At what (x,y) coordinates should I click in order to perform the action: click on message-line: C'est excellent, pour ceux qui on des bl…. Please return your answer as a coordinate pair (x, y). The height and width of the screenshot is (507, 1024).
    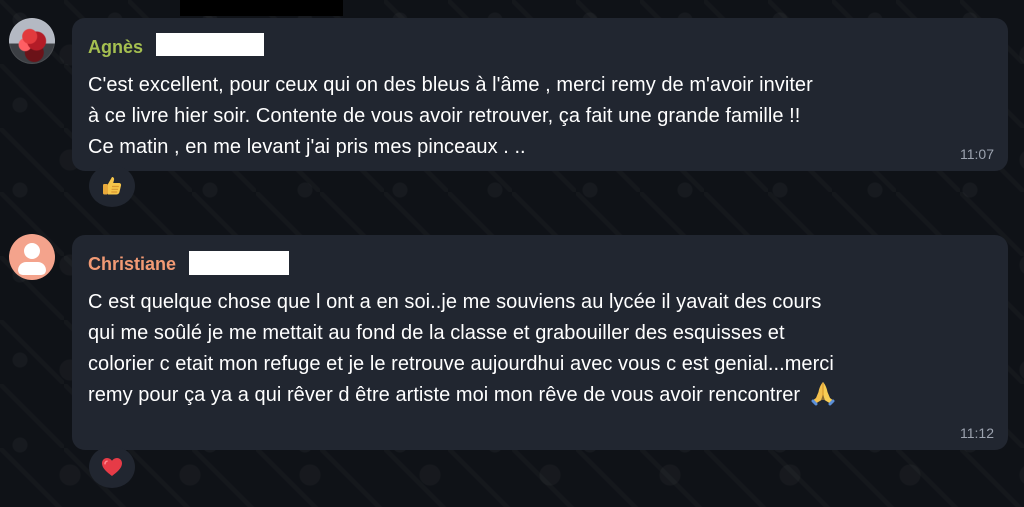
    Looking at the image, I should click on (450, 85).